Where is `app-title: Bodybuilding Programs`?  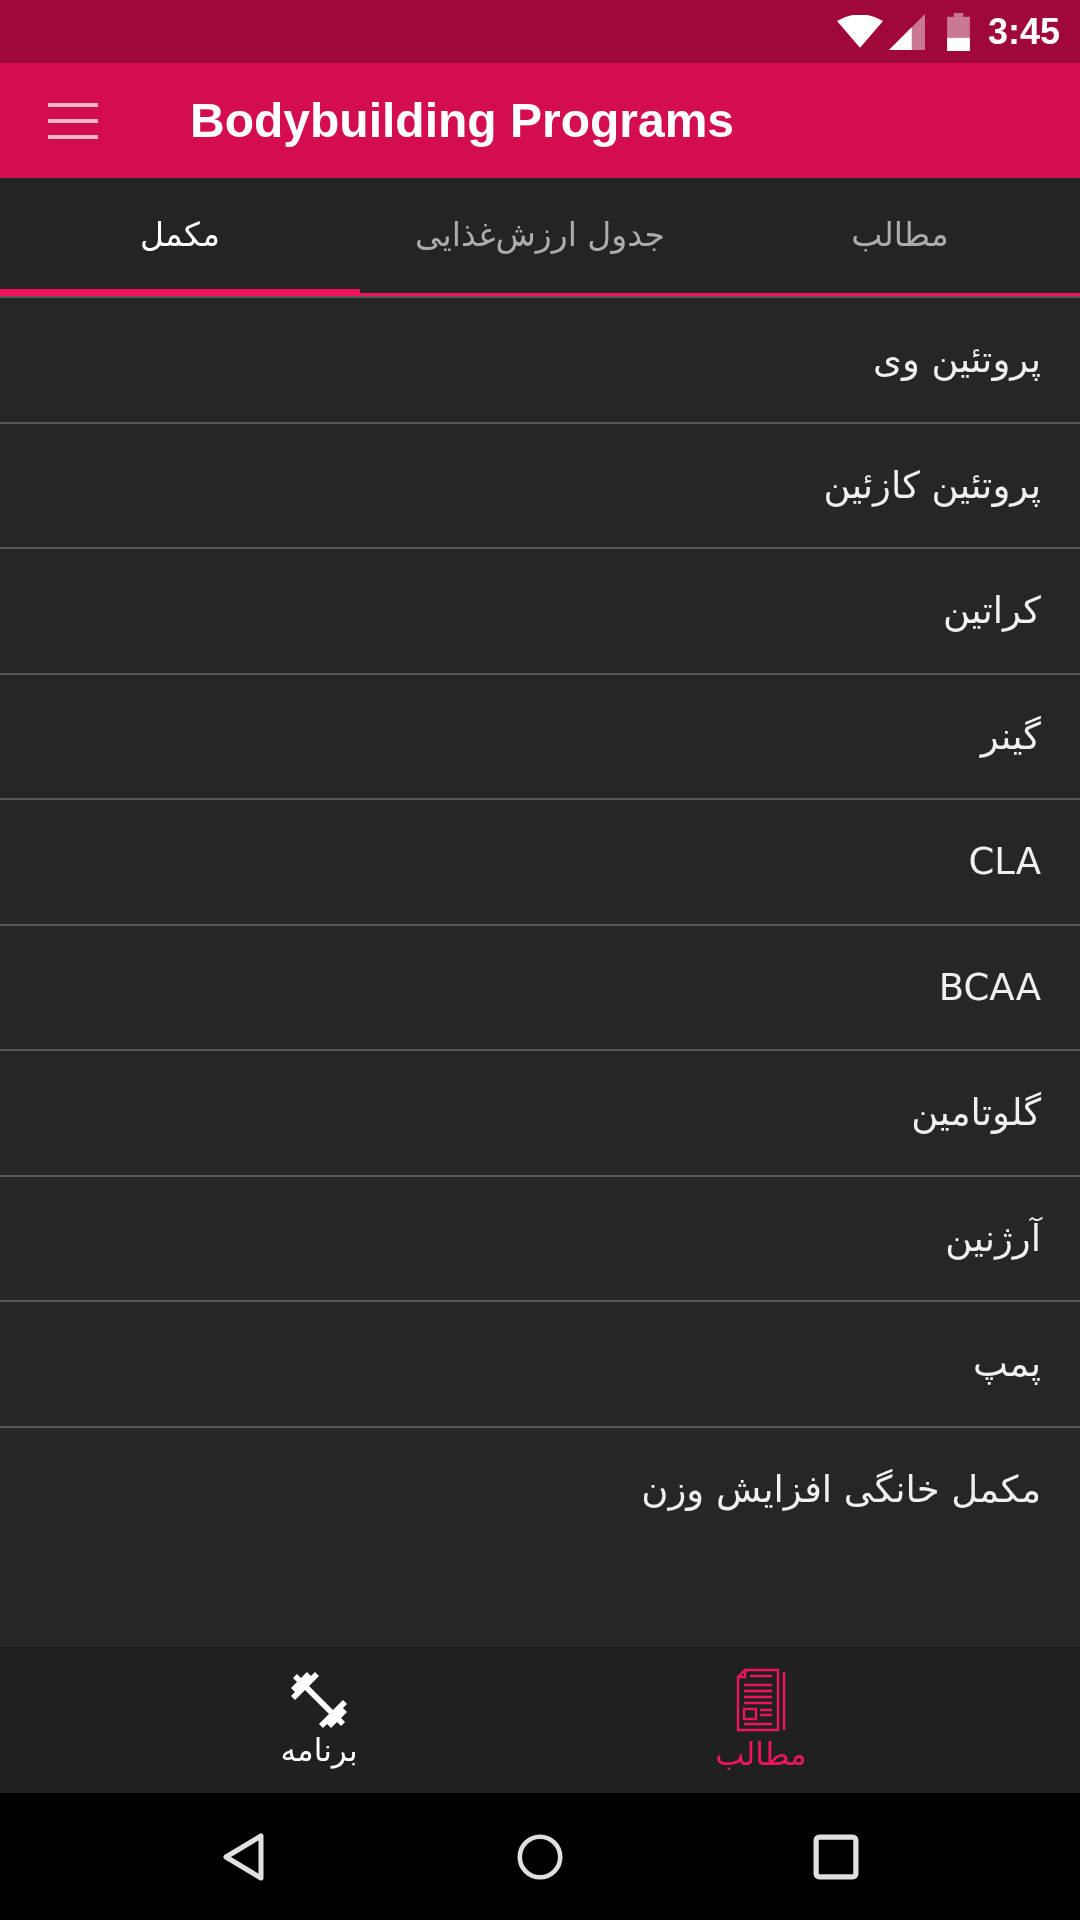
app-title: Bodybuilding Programs is located at coordinates (462, 120).